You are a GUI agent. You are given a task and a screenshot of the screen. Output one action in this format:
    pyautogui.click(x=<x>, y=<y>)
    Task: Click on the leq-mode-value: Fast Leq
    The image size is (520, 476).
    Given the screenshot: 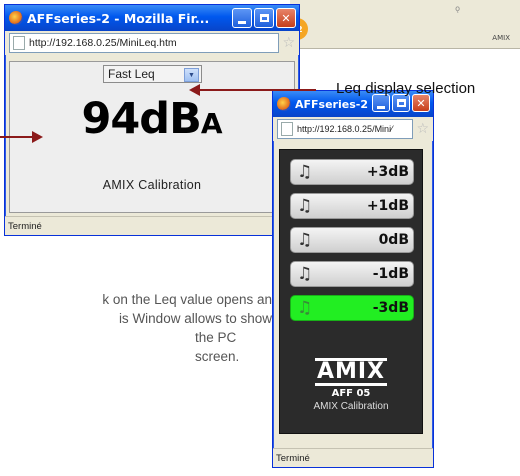 What is the action you would take?
    pyautogui.click(x=131, y=74)
    